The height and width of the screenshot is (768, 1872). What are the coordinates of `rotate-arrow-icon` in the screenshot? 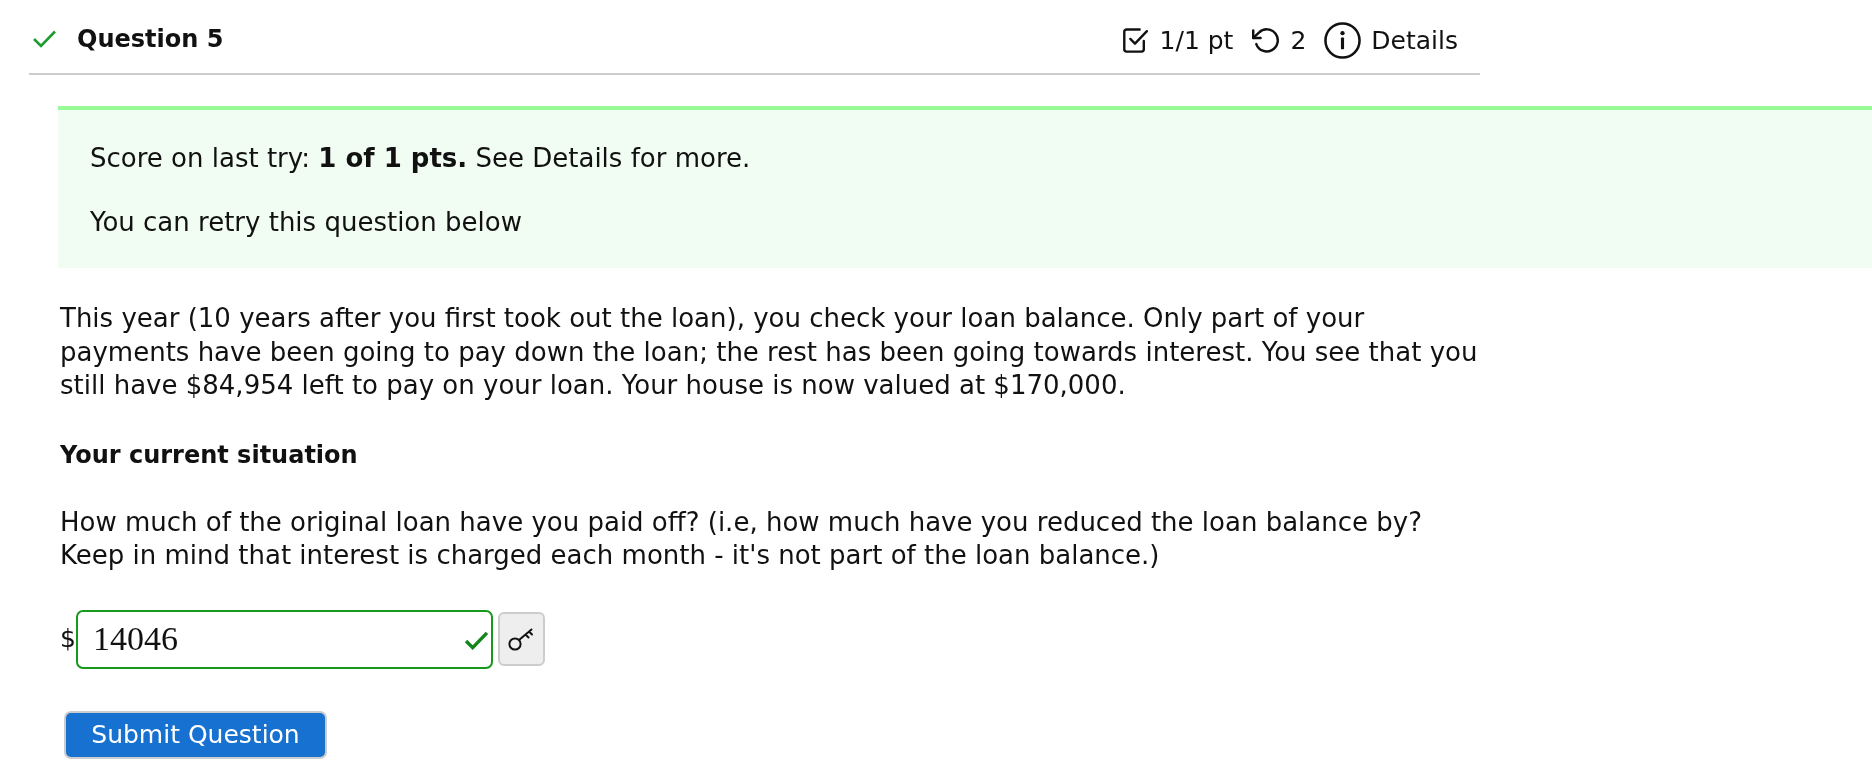 It's located at (1266, 40).